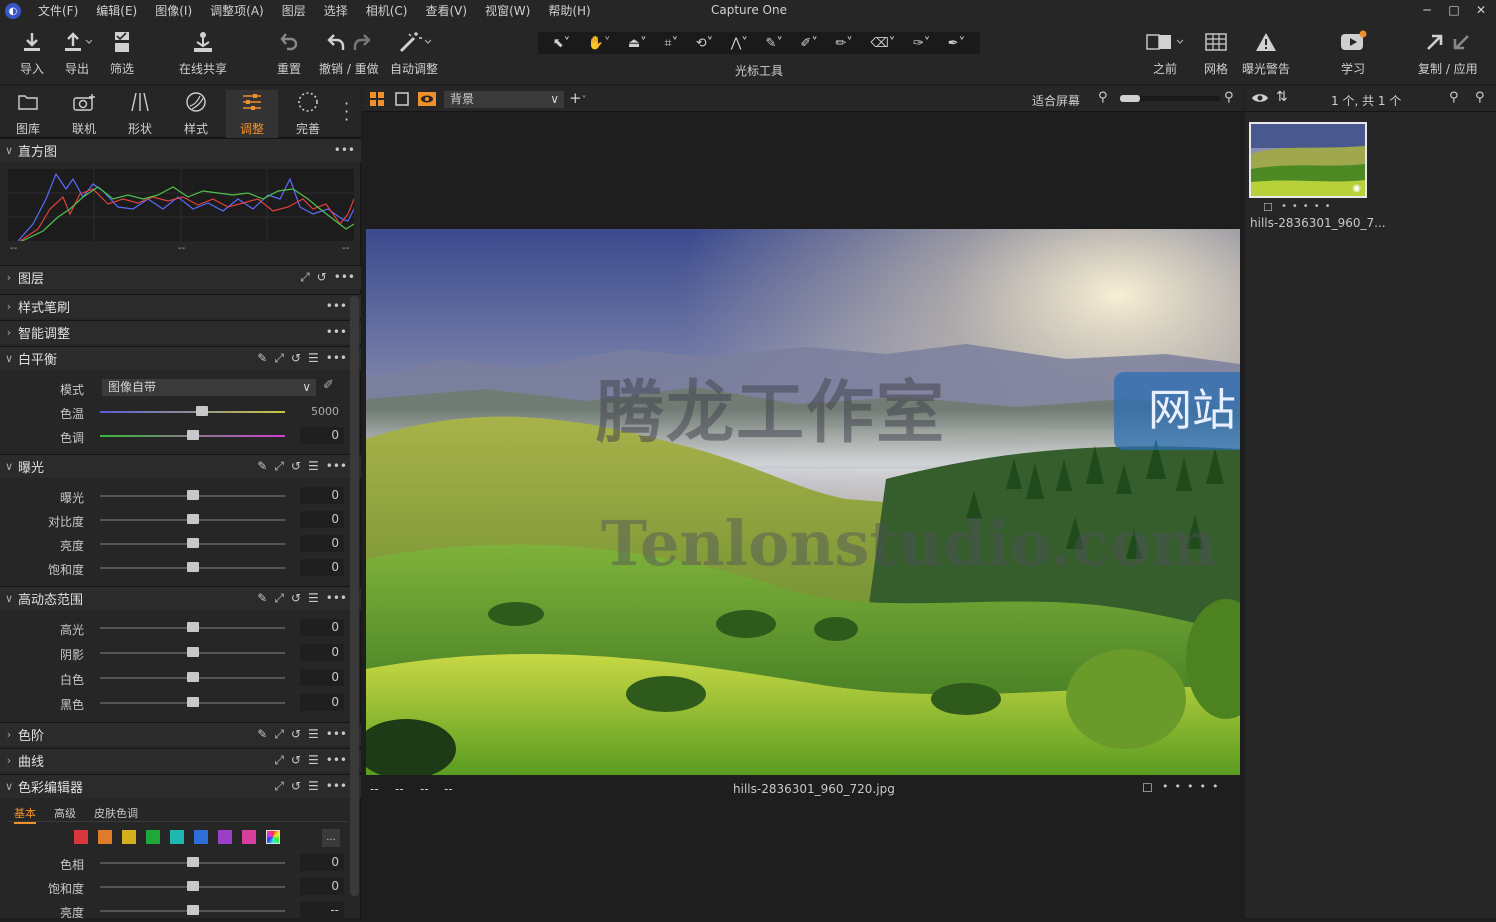 The width and height of the screenshot is (1496, 922). What do you see at coordinates (175, 544) in the screenshot?
I see `slider-row: 亮度 0` at bounding box center [175, 544].